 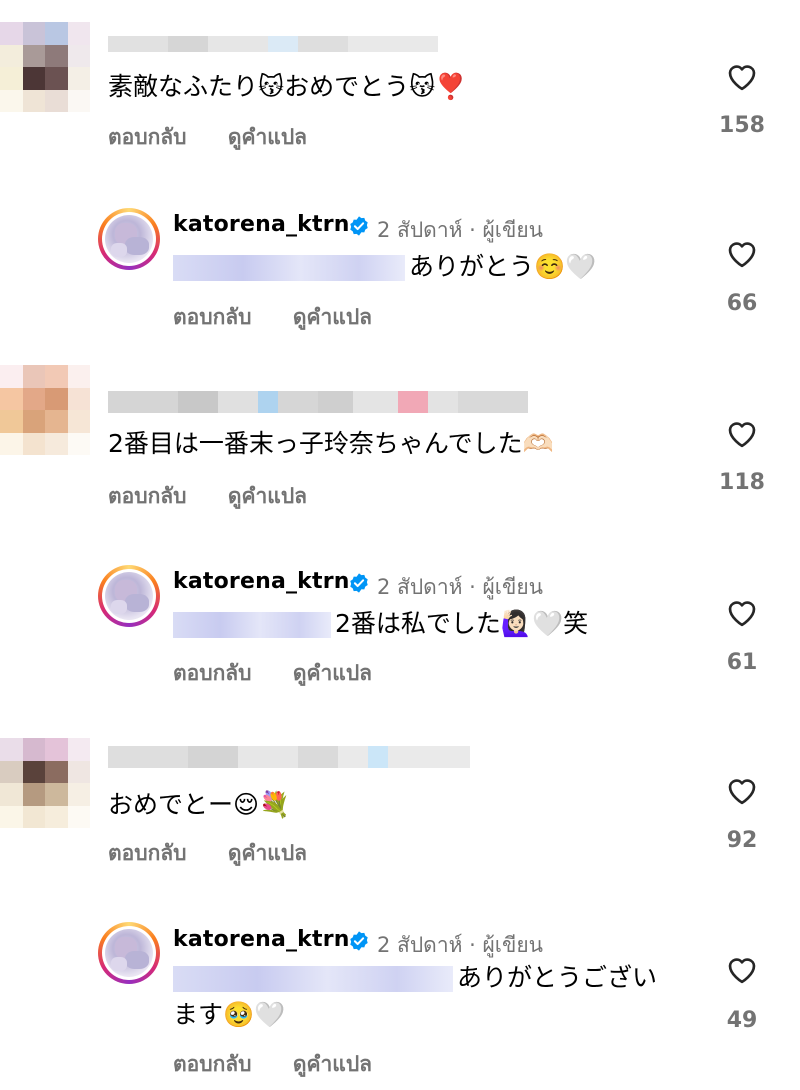 What do you see at coordinates (742, 125) in the screenshot?
I see `like-count: 158` at bounding box center [742, 125].